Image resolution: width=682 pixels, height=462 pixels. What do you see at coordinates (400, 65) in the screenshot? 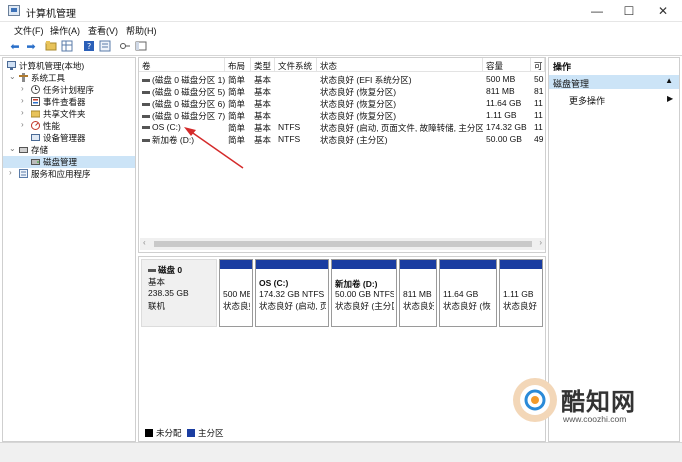
I see `column-header-status: 状态` at bounding box center [400, 65].